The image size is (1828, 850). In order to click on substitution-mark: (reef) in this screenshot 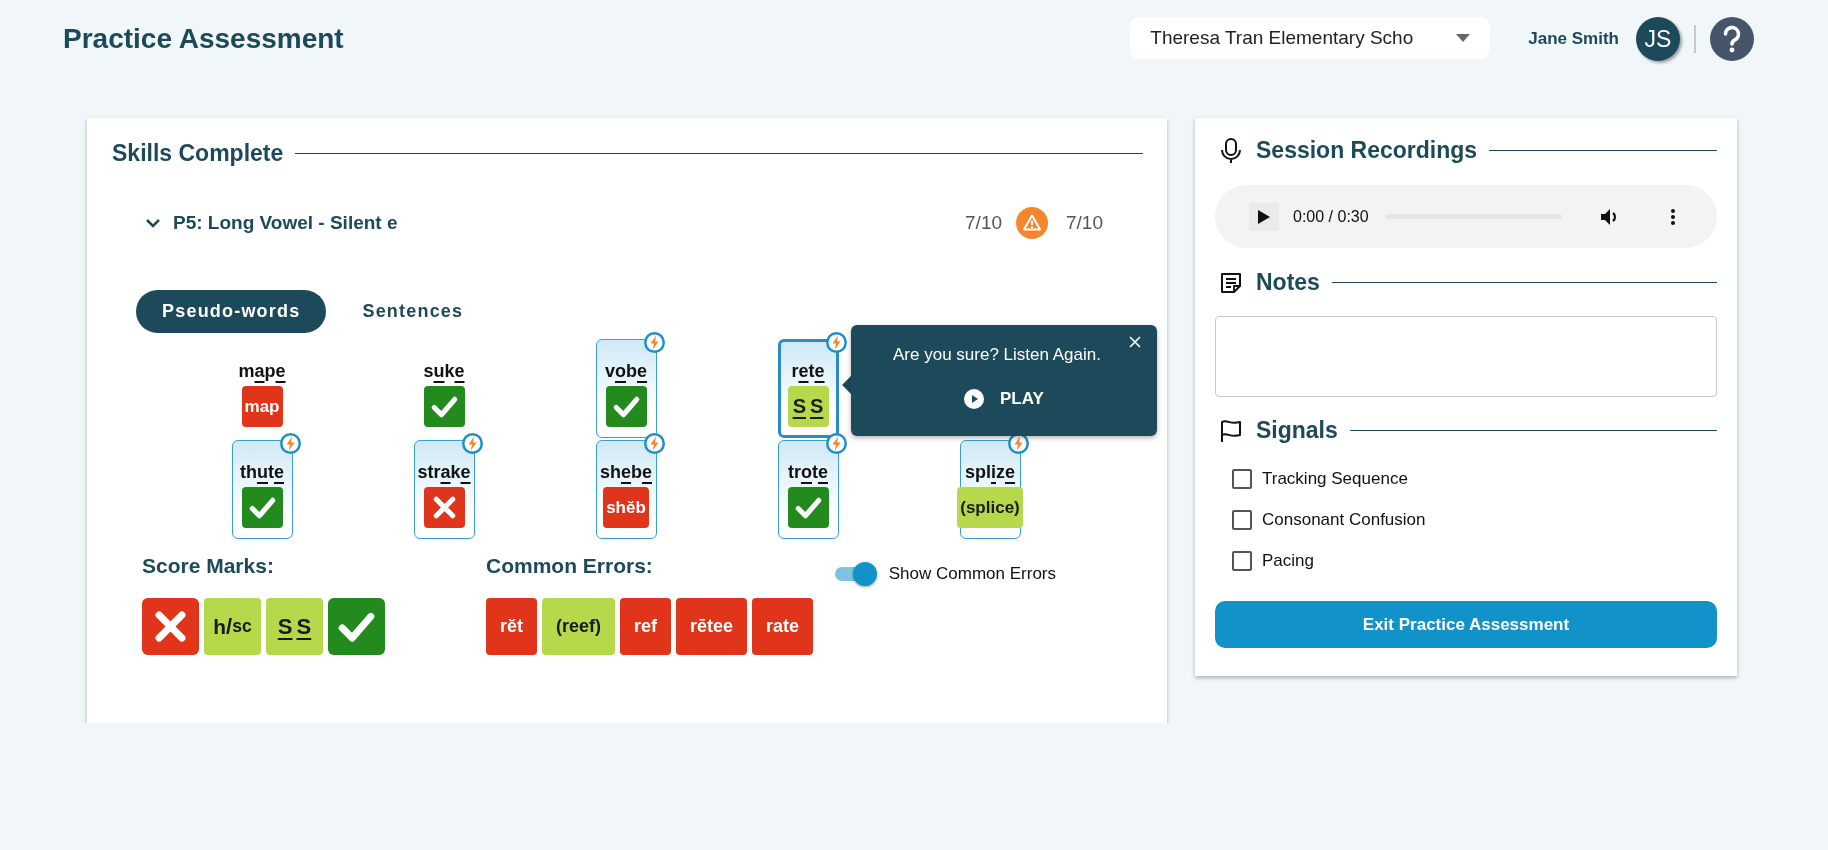, I will do `click(579, 626)`.